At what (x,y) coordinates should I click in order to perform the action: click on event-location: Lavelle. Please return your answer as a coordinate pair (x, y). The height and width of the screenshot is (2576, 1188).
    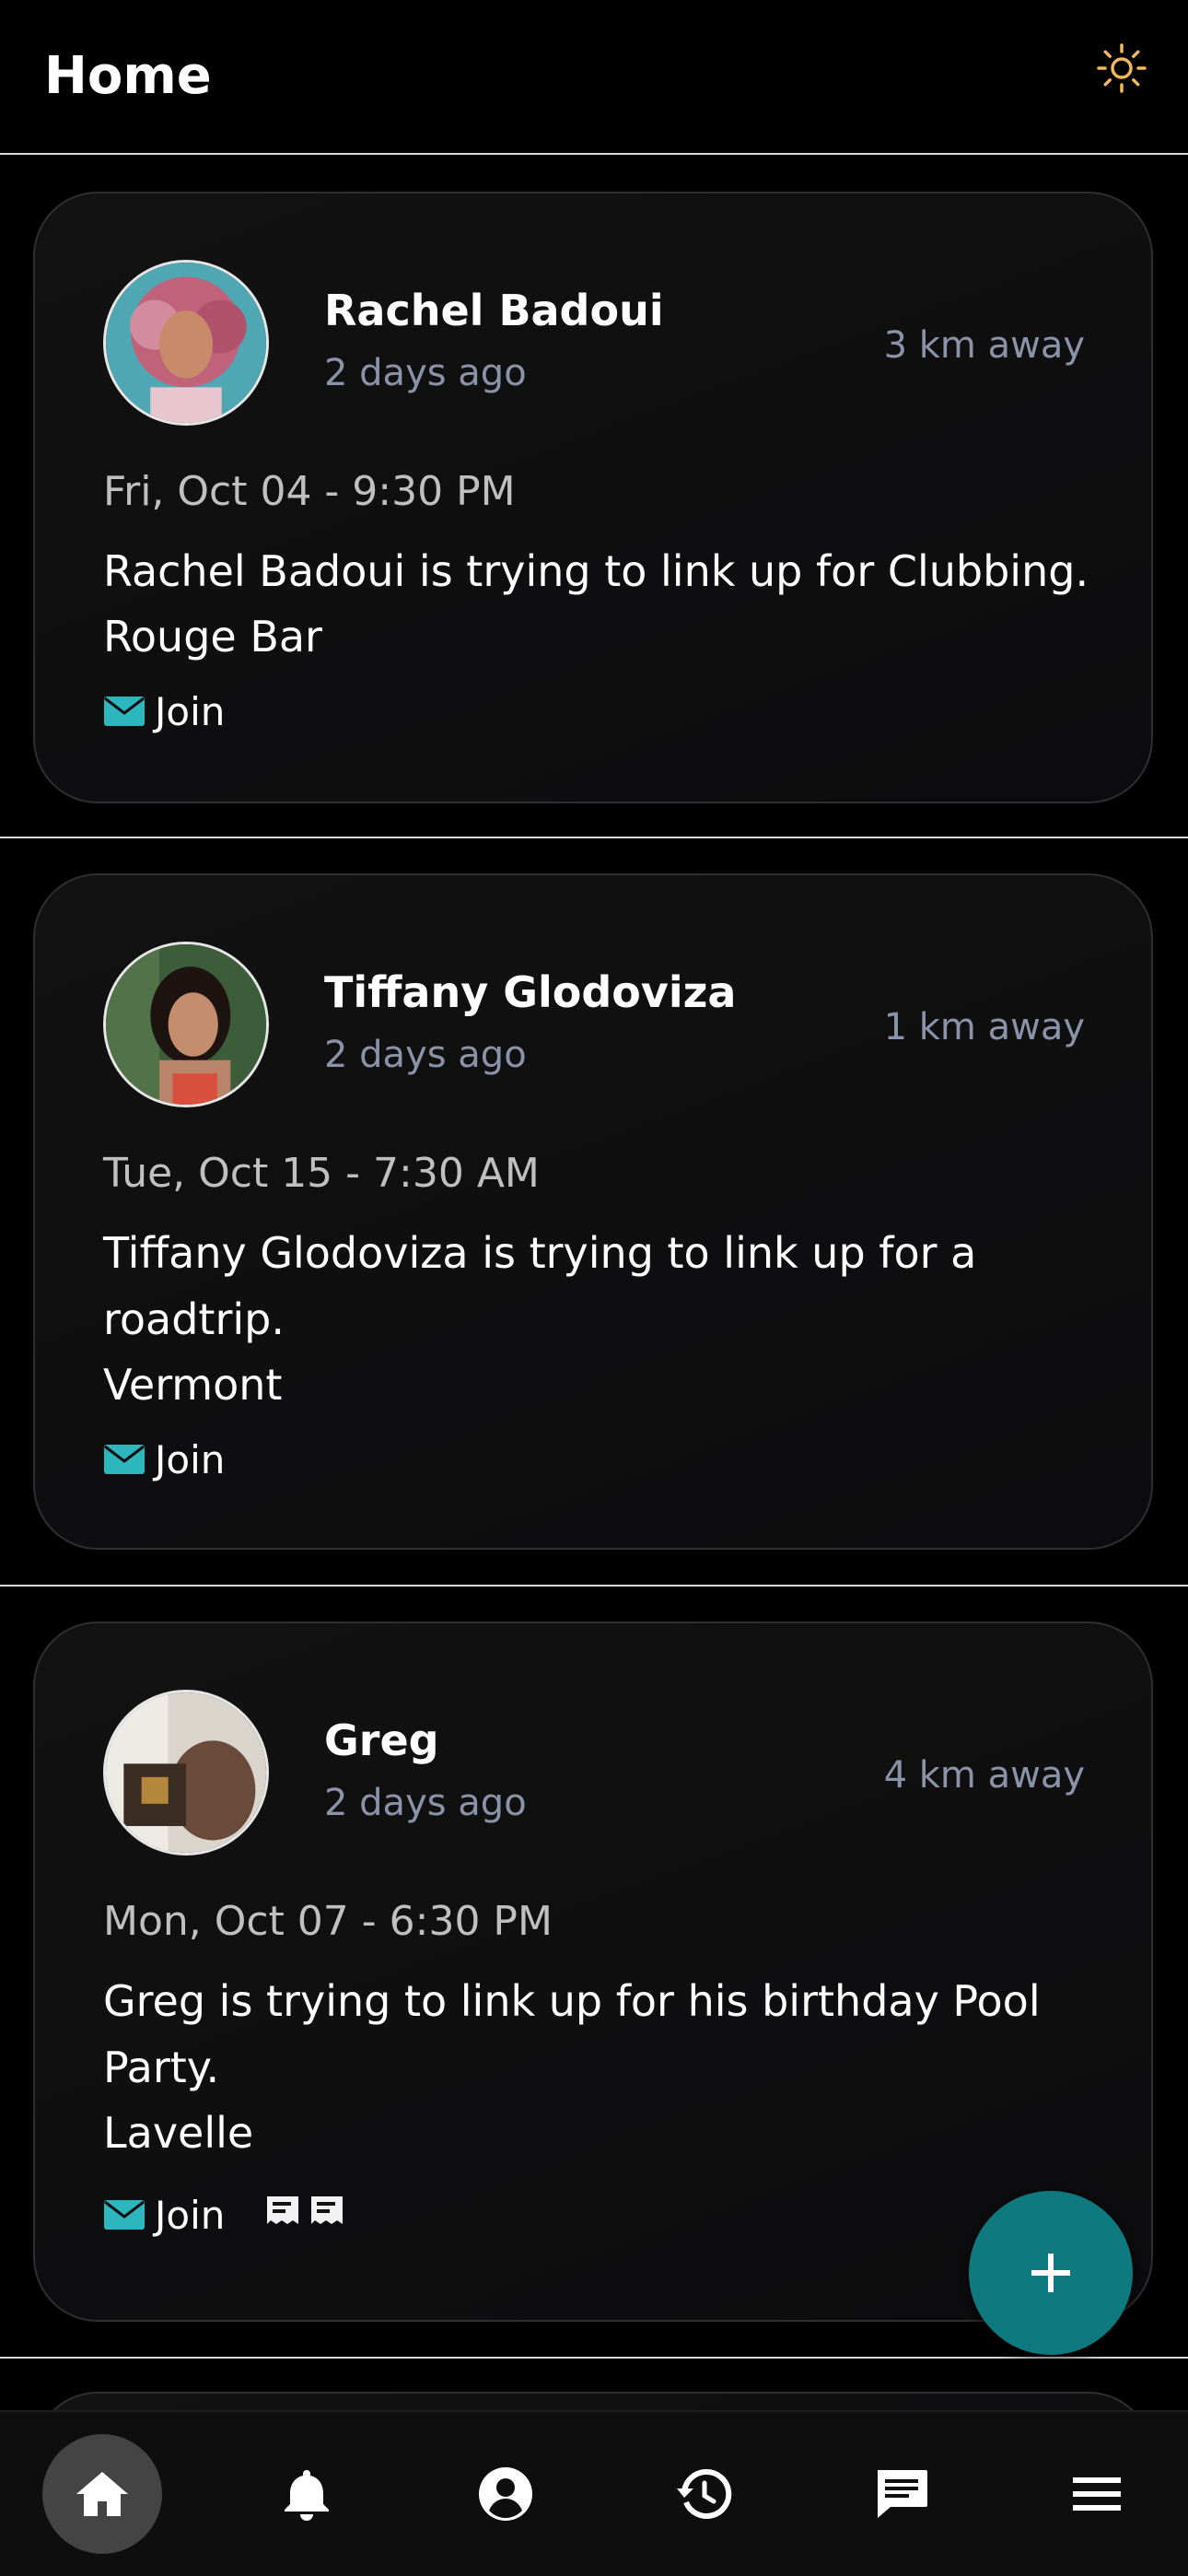
    Looking at the image, I should click on (178, 2133).